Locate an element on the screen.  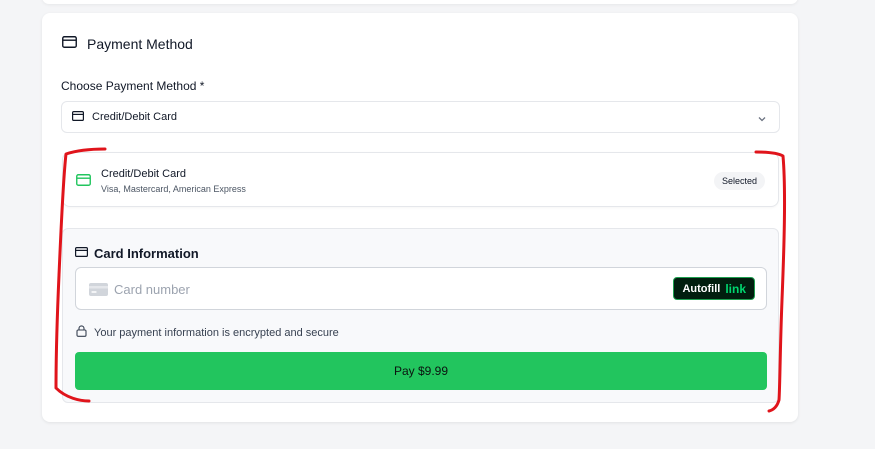
pay-button-label: Pay $9.99 is located at coordinates (421, 371).